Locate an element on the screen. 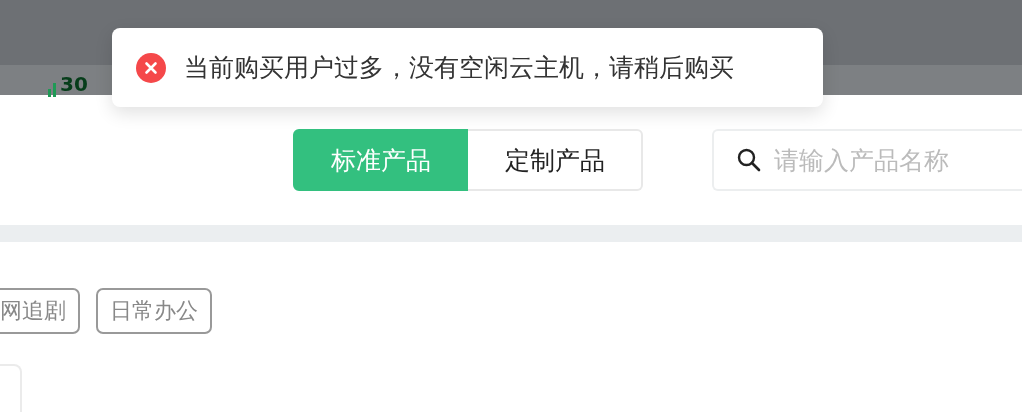 This screenshot has height=412, width=1022. tag-chip: 日常办公 is located at coordinates (154, 311).